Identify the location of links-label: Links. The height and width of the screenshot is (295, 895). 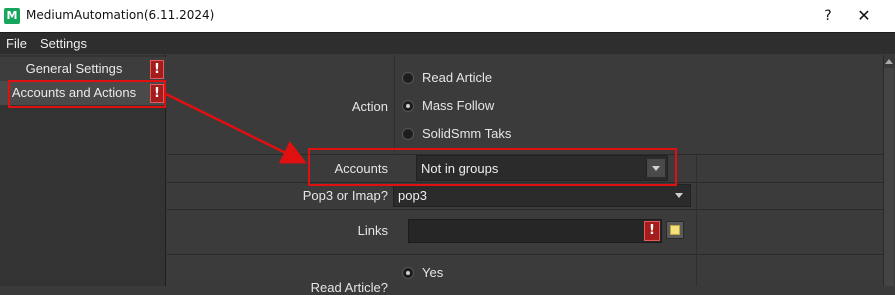
(372, 230).